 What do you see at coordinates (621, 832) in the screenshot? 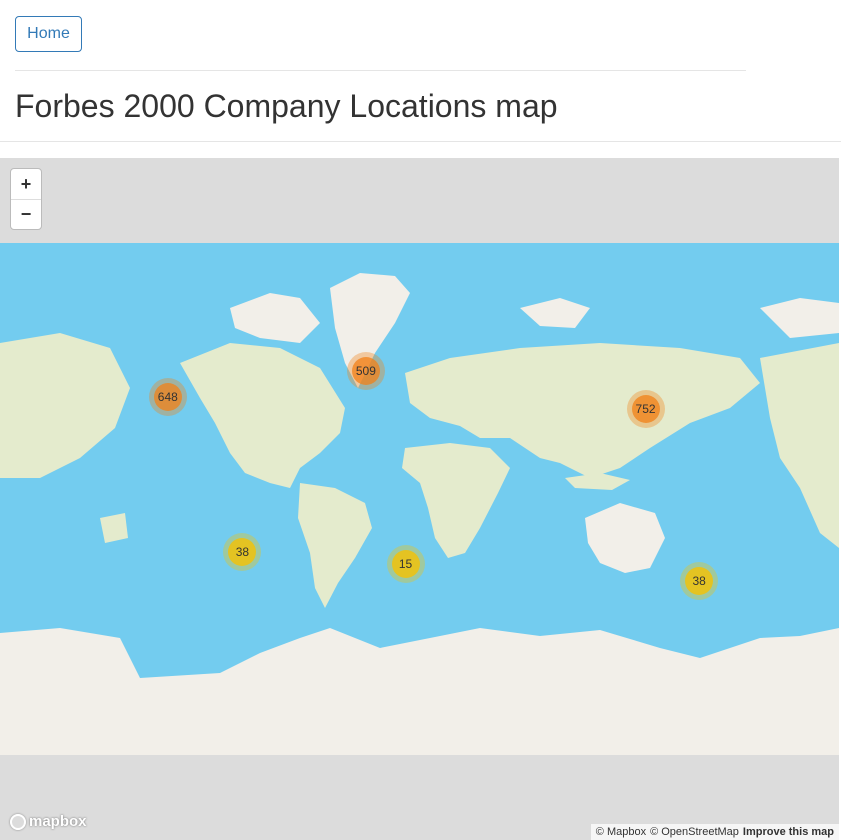
I see `attribution-mapbox-link: © Mapbox` at bounding box center [621, 832].